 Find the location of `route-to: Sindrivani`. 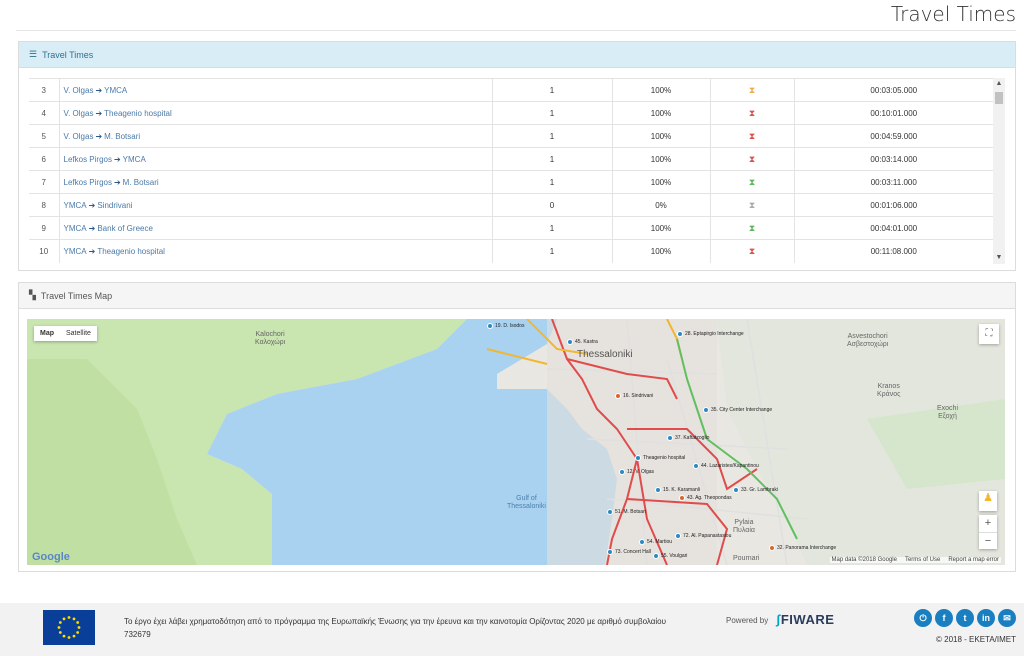

route-to: Sindrivani is located at coordinates (115, 205).